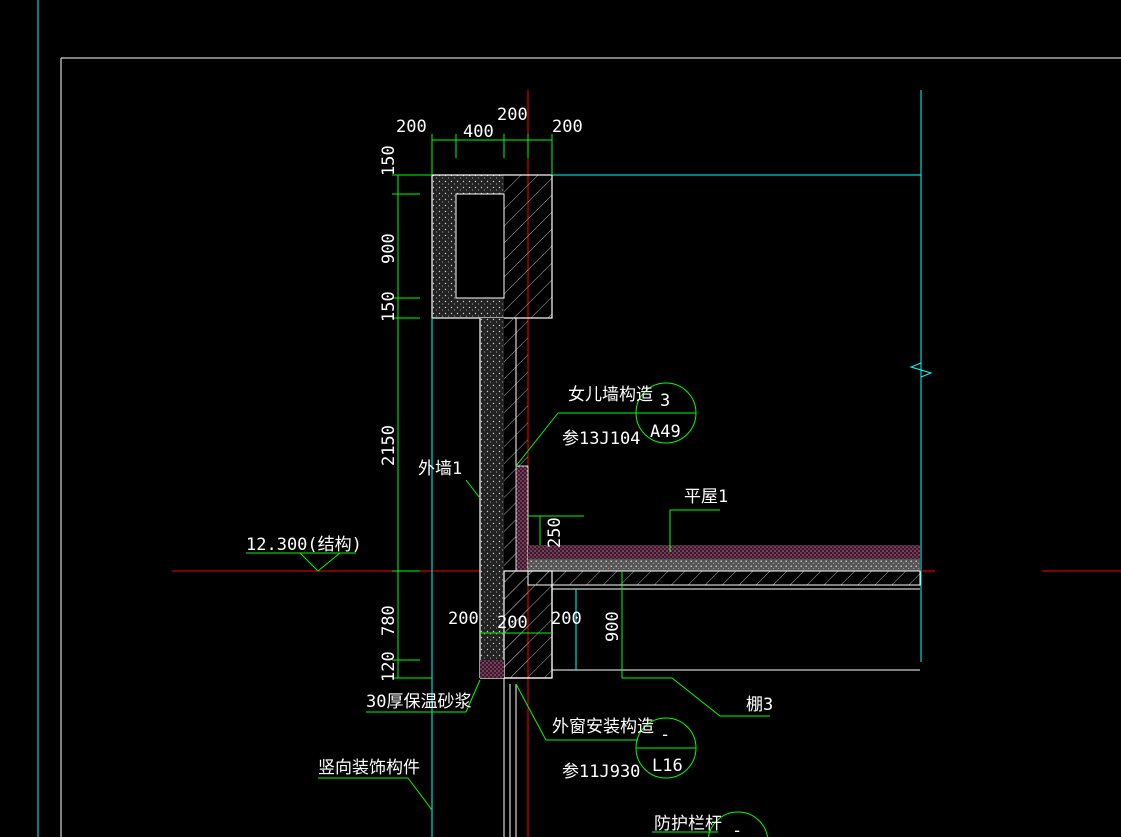 The image size is (1121, 837). What do you see at coordinates (389, 445) in the screenshot?
I see `dim-left-2150: 2150` at bounding box center [389, 445].